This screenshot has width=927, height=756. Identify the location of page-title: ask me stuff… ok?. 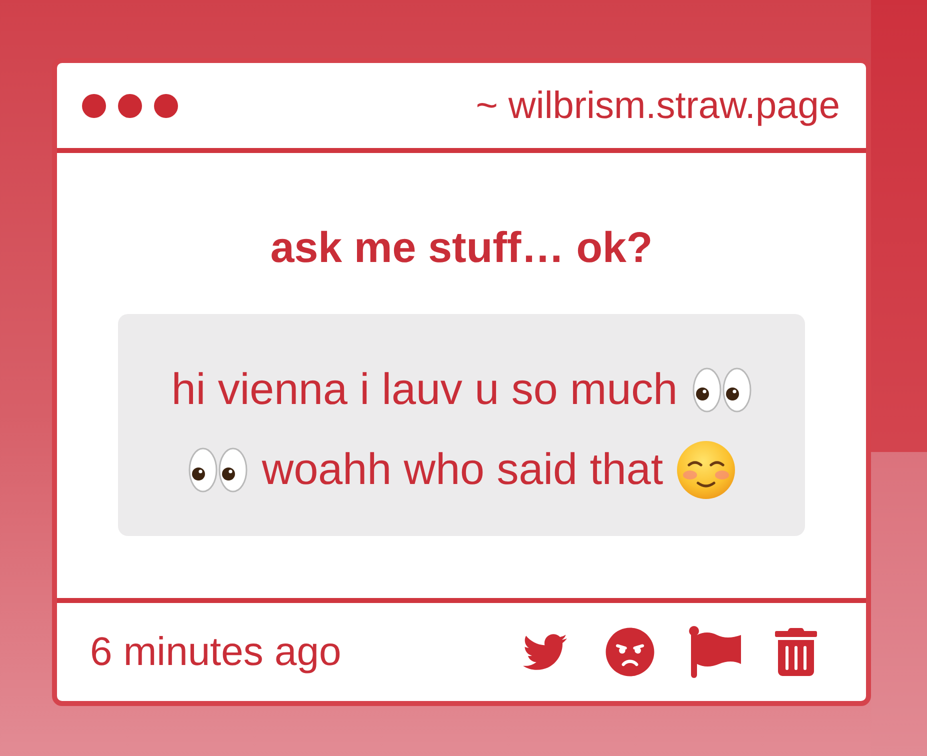
(461, 248).